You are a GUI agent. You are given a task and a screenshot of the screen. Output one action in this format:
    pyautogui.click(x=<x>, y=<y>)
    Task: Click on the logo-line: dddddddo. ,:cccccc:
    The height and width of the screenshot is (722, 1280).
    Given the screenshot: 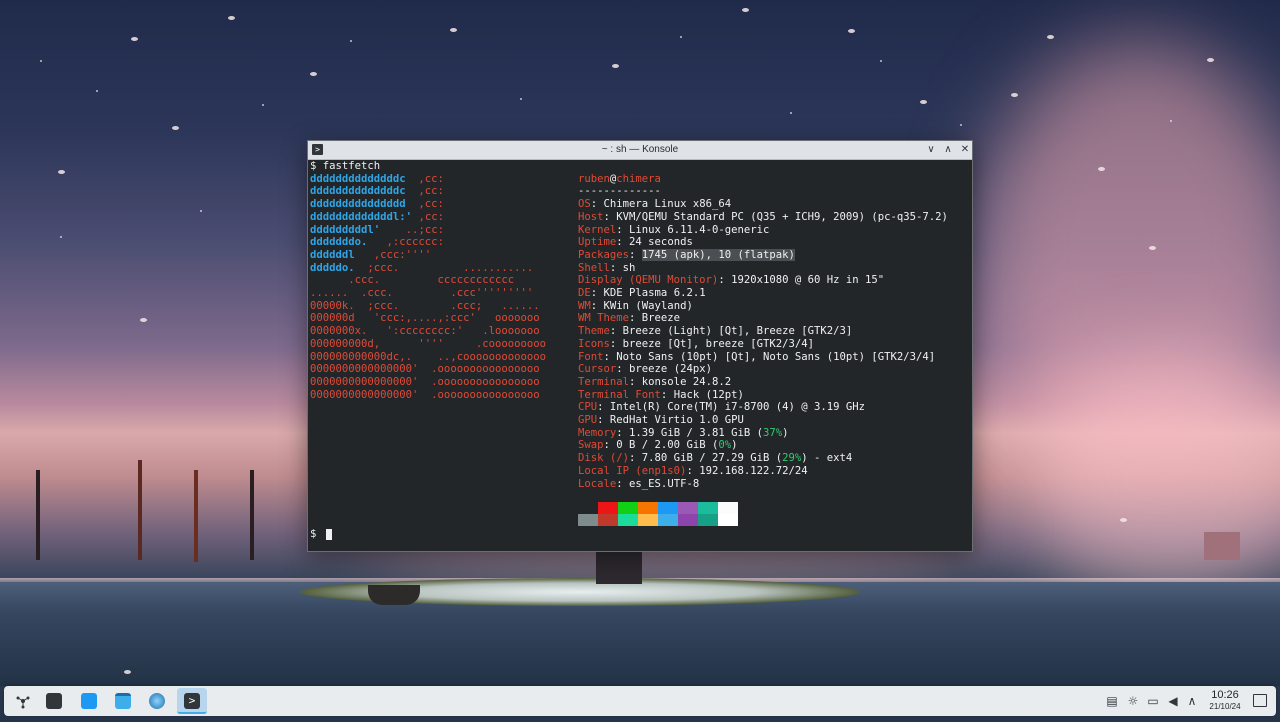 What is the action you would take?
    pyautogui.click(x=377, y=242)
    